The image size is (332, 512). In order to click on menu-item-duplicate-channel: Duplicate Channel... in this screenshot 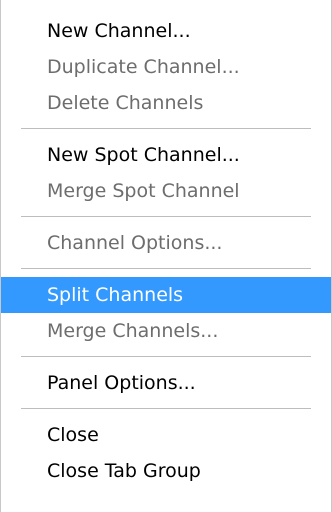, I will do `click(143, 67)`.